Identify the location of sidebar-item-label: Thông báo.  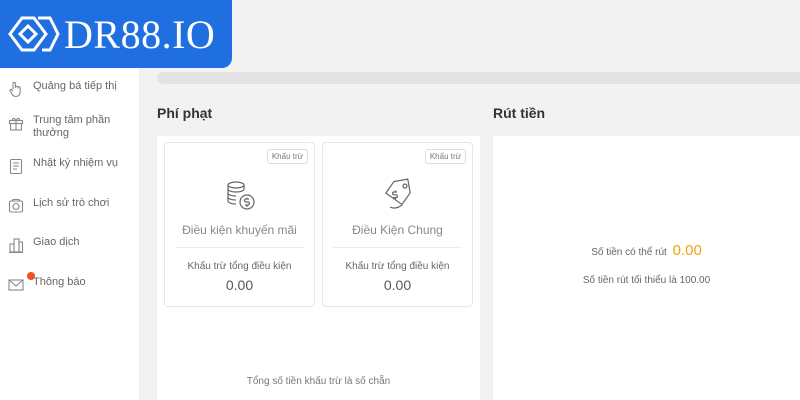
(59, 282).